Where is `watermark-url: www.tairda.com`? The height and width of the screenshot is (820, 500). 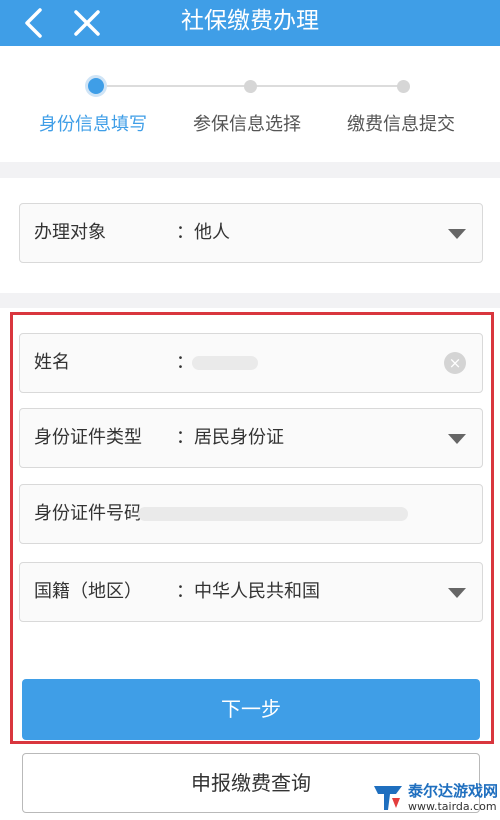 watermark-url: www.tairda.com is located at coordinates (452, 806).